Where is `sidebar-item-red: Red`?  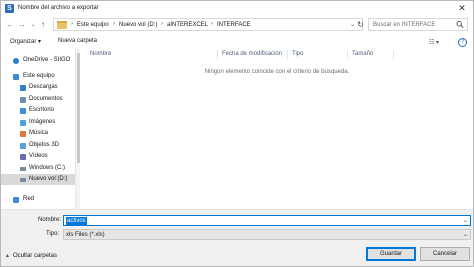 sidebar-item-red: Red is located at coordinates (38, 199).